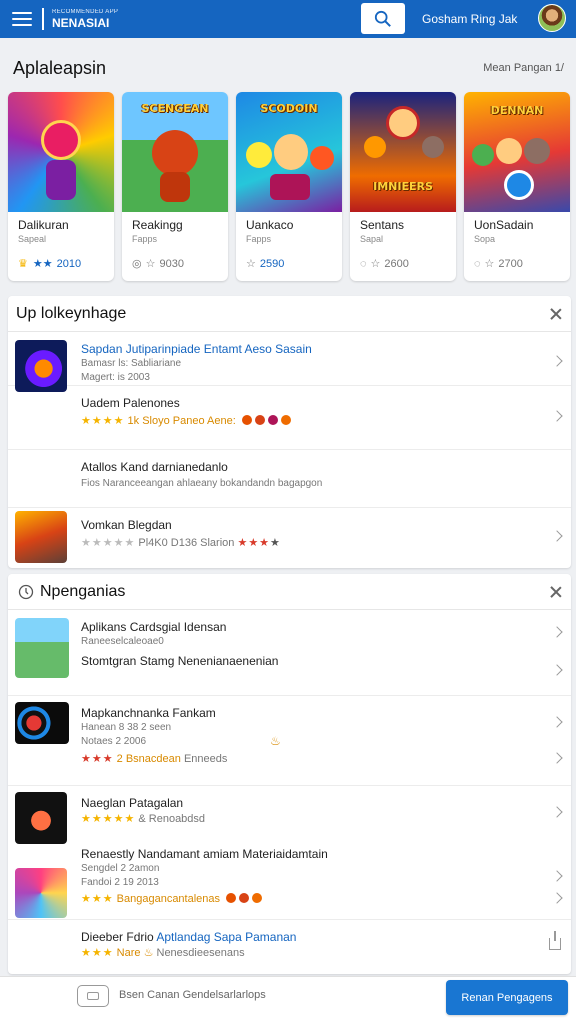  Describe the element at coordinates (186, 420) in the screenshot. I see `list-item-rating: ★★★★ 1k Sloyo Paneo Aene:` at that location.